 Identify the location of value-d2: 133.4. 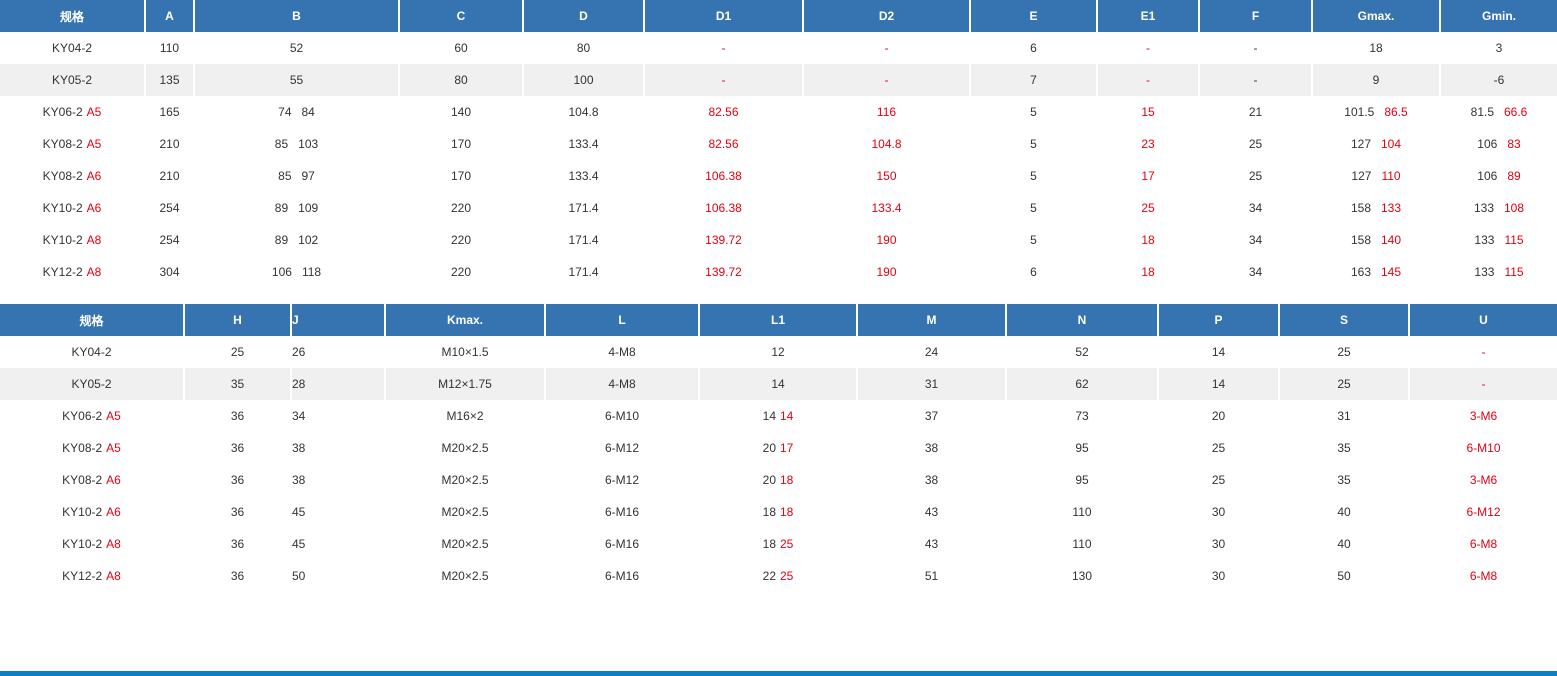
(886, 208).